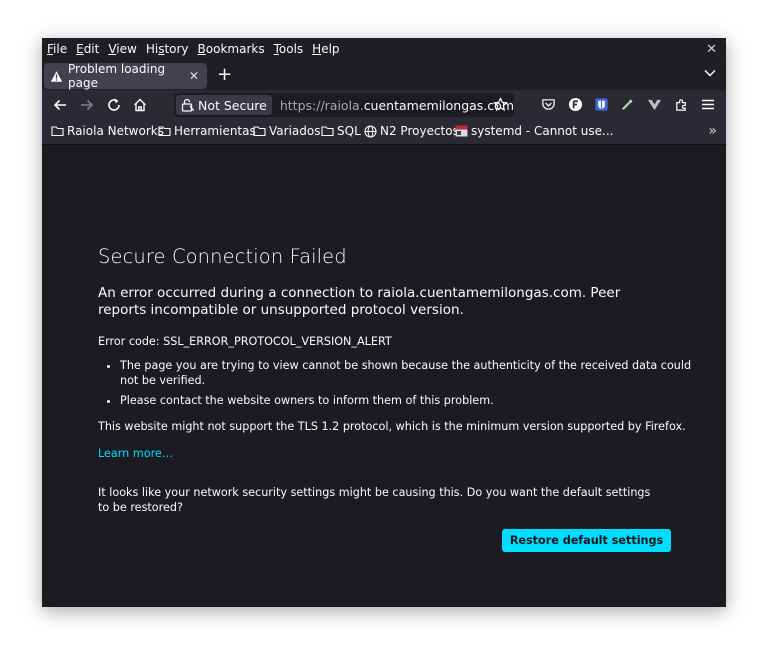 The width and height of the screenshot is (768, 654). Describe the element at coordinates (194, 76) in the screenshot. I see `tab-close-icon: ✕` at that location.